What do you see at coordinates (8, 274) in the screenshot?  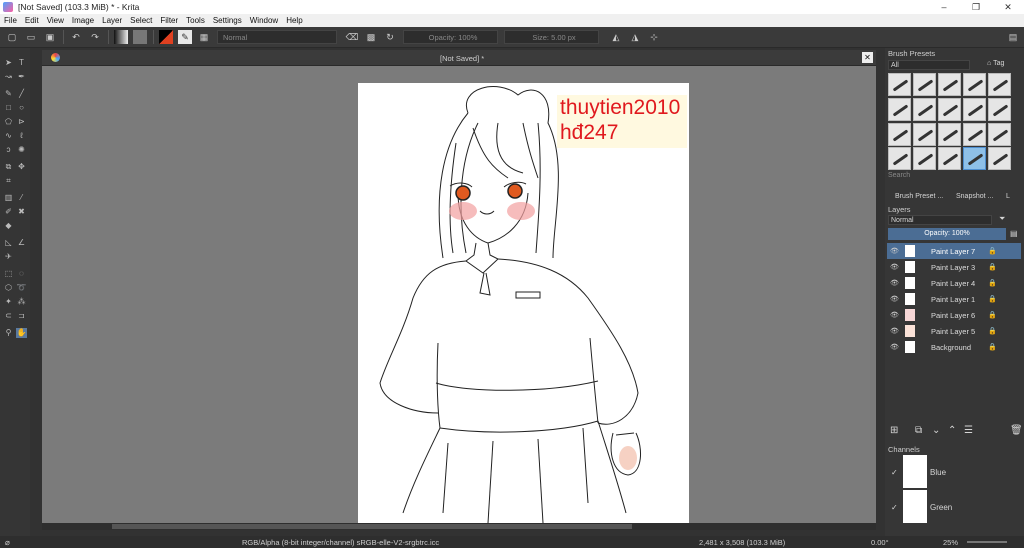 I see `rect-select-icon: ⬚` at bounding box center [8, 274].